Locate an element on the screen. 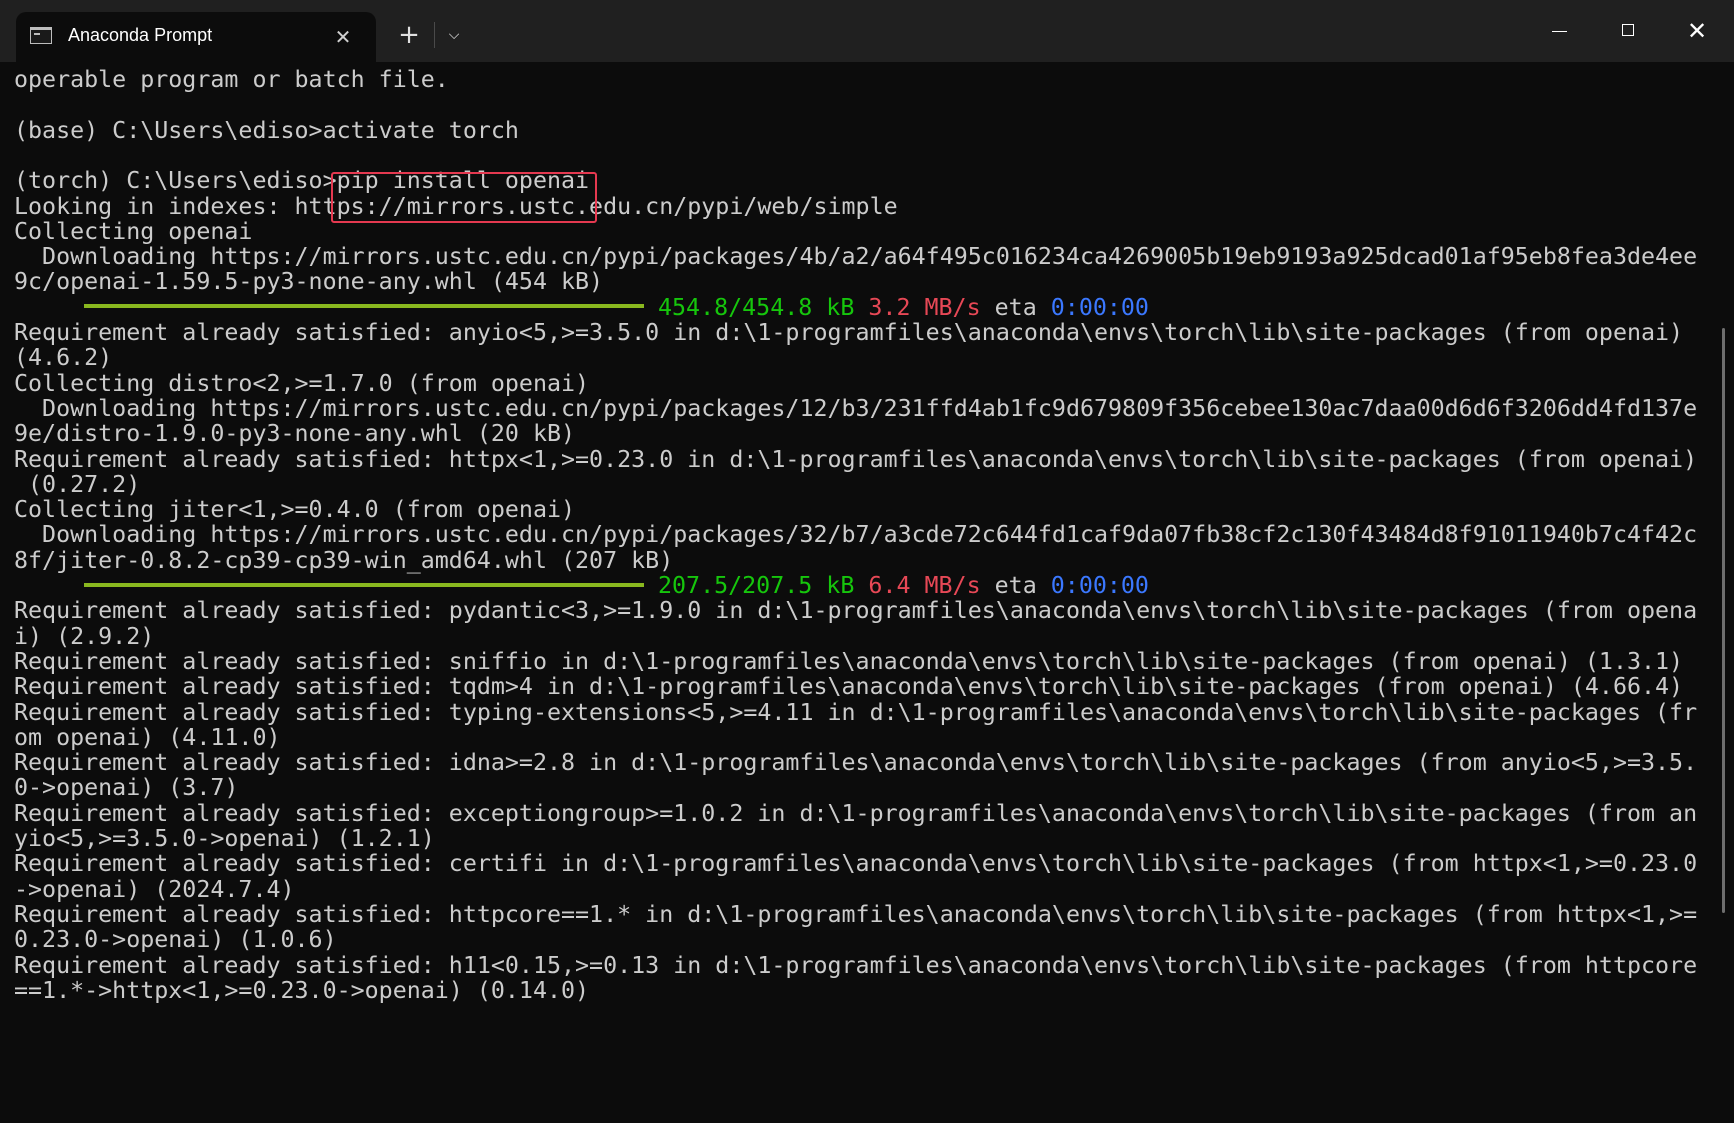 Image resolution: width=1734 pixels, height=1123 pixels. progress-speed: 3.2 MB/s is located at coordinates (924, 307).